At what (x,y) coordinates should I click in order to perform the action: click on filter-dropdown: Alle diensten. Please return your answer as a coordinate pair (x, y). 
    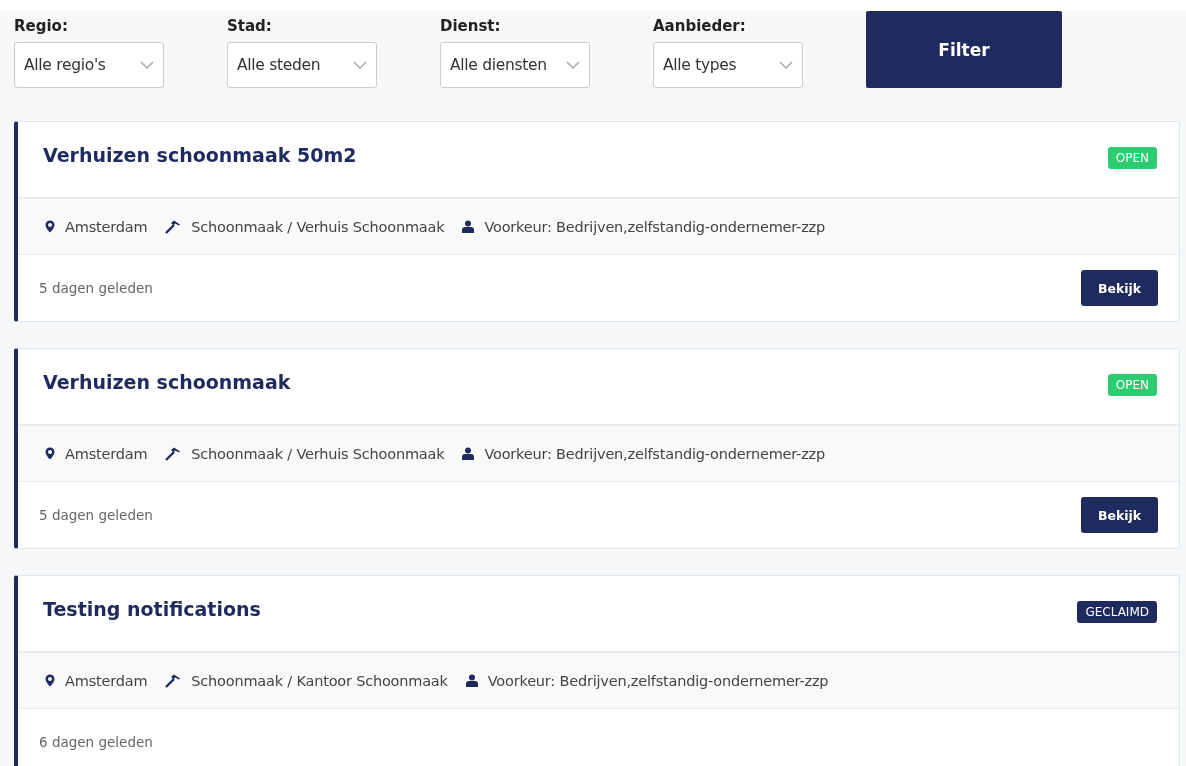
    Looking at the image, I should click on (515, 65).